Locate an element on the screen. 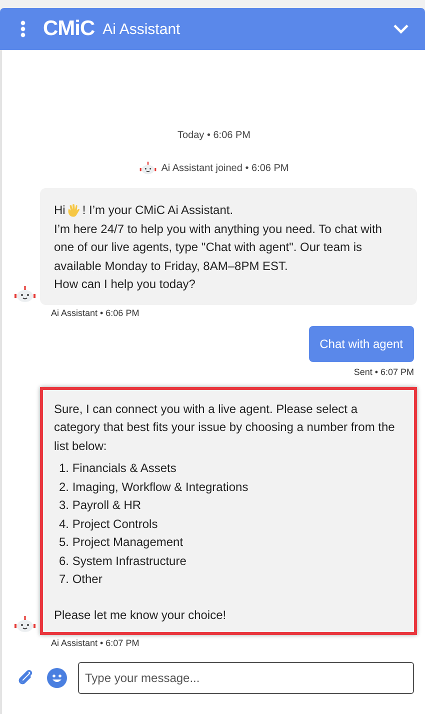  emoji-icon is located at coordinates (57, 678).